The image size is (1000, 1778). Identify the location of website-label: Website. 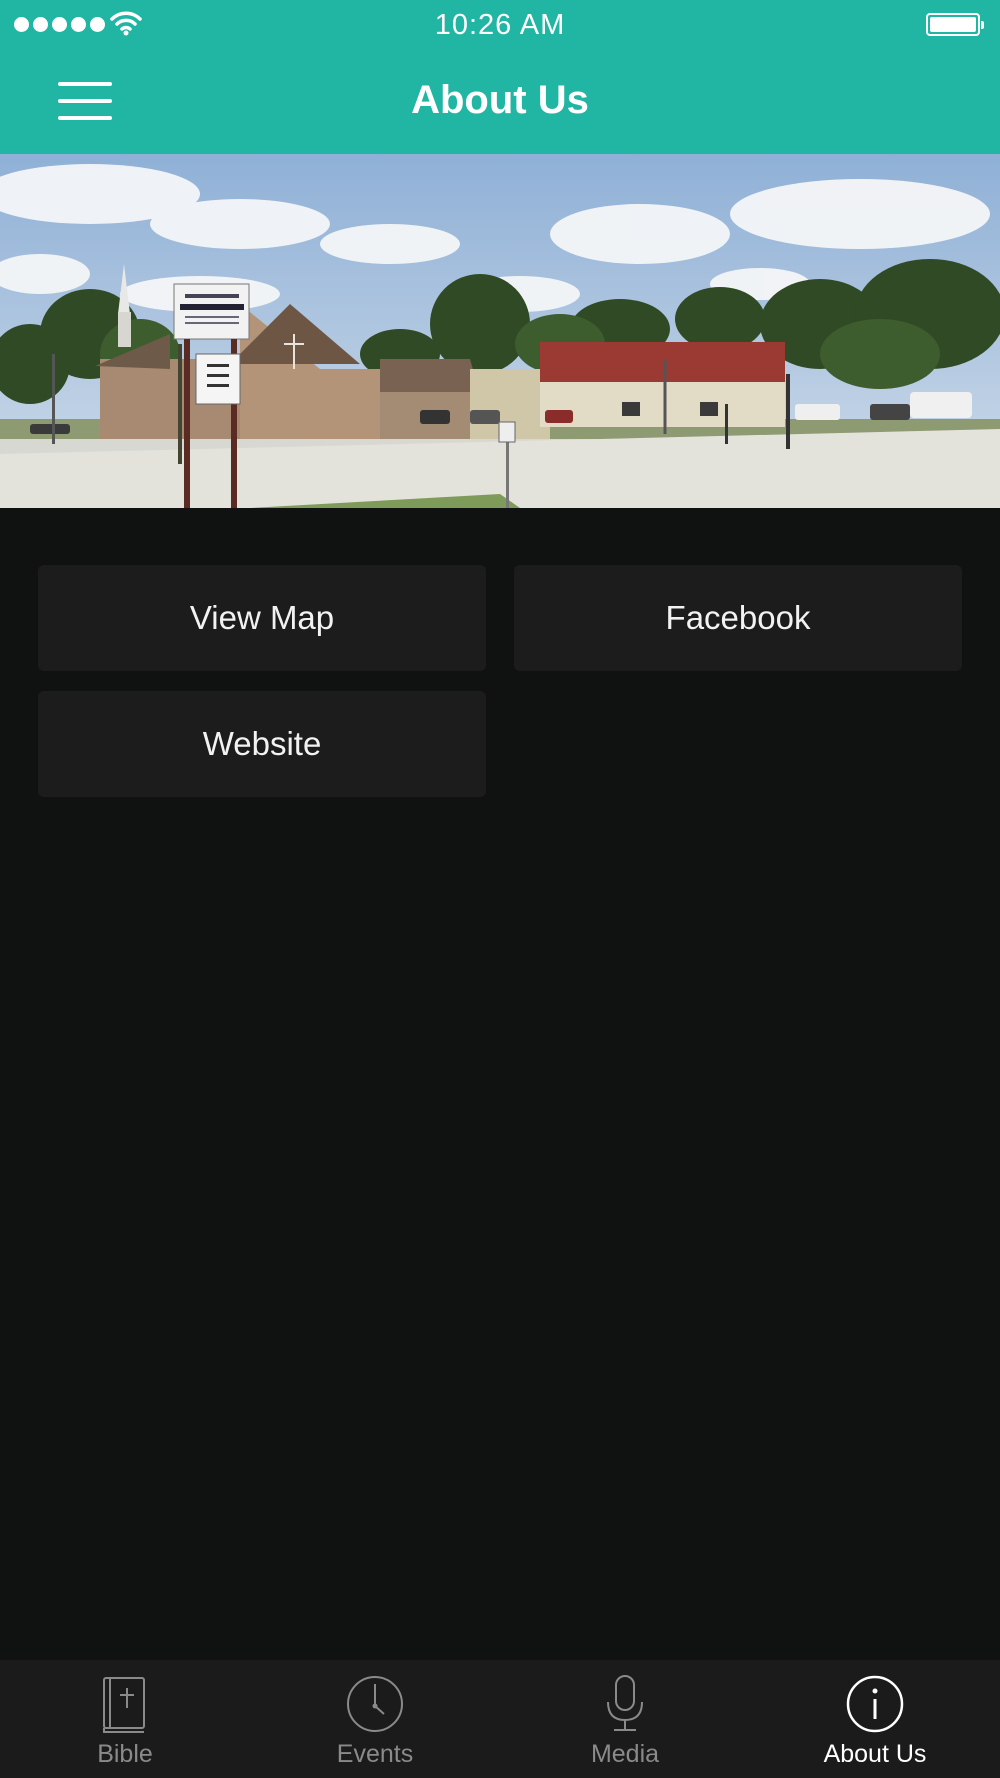
(262, 743).